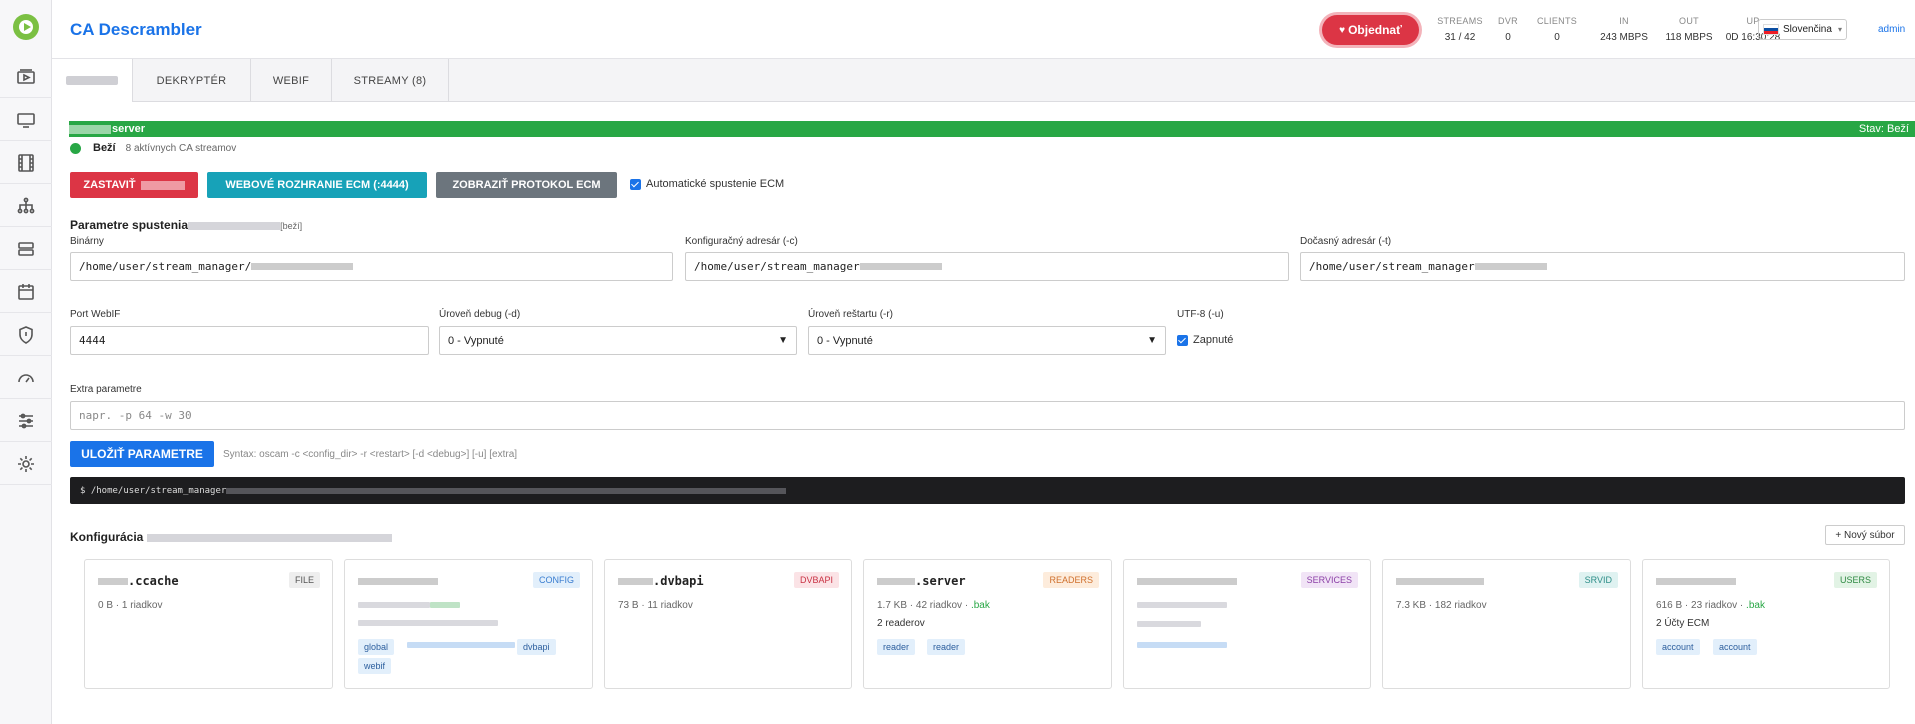  Describe the element at coordinates (983, 80) in the screenshot. I see `tab-bar: DEKRYPTÉR WEBIF STREAMY (8)` at that location.